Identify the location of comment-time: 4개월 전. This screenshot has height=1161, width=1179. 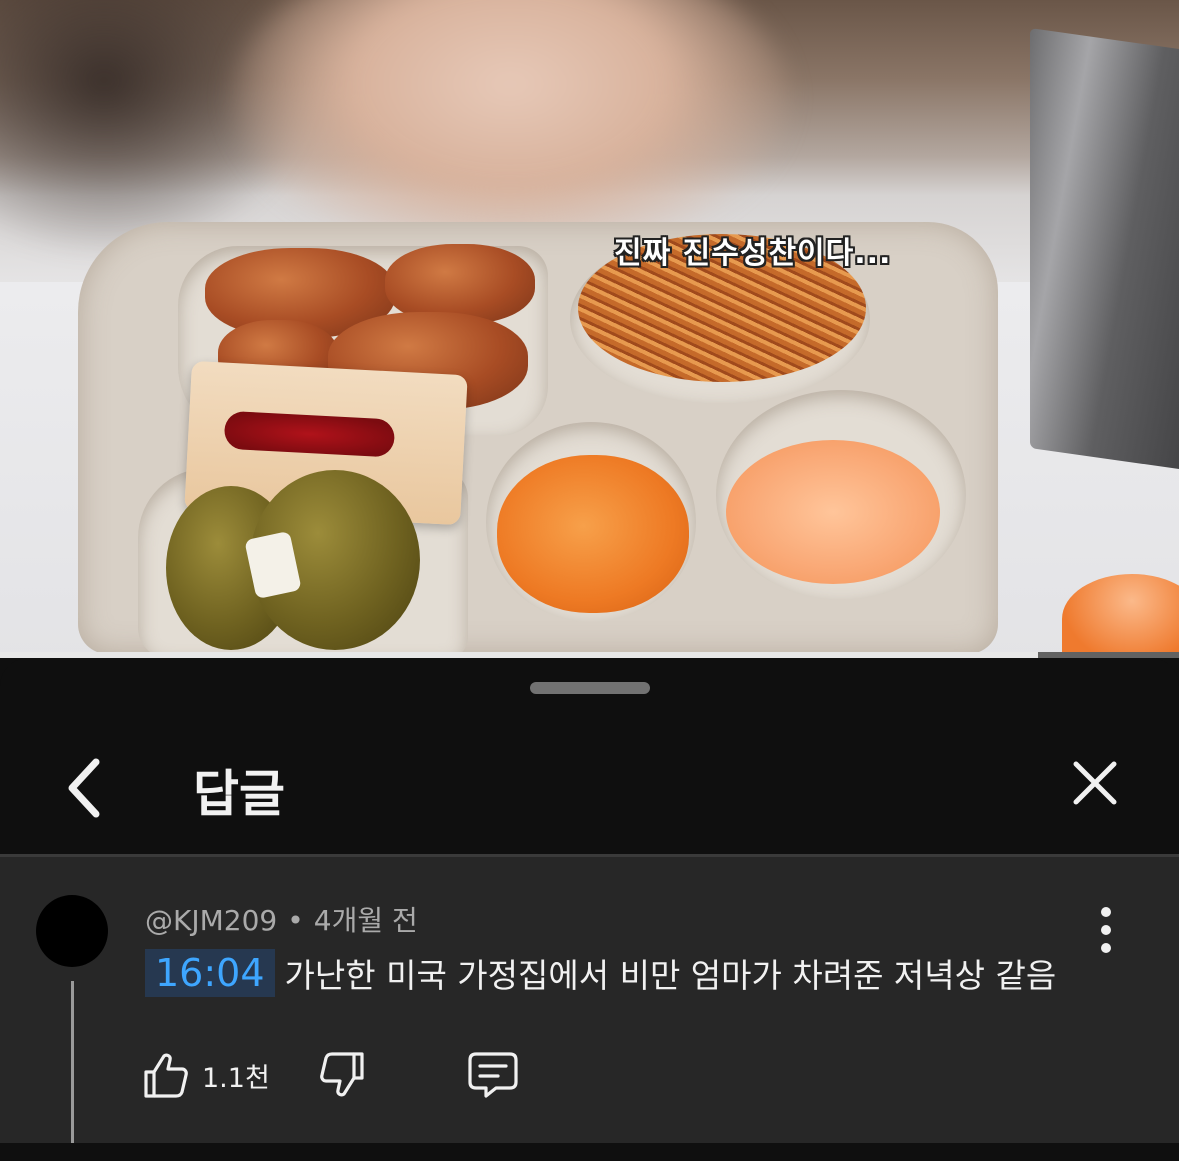
(365, 920).